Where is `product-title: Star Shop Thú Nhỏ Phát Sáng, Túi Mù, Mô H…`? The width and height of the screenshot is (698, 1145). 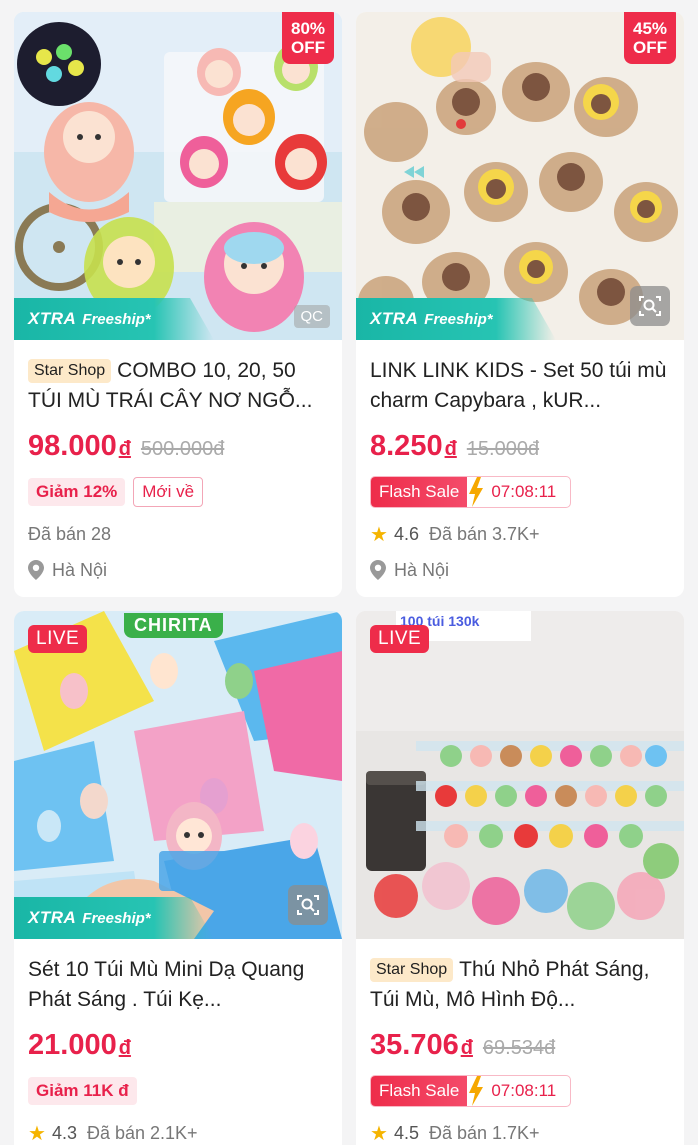 product-title: Star Shop Thú Nhỏ Phát Sáng, Túi Mù, Mô H… is located at coordinates (520, 985).